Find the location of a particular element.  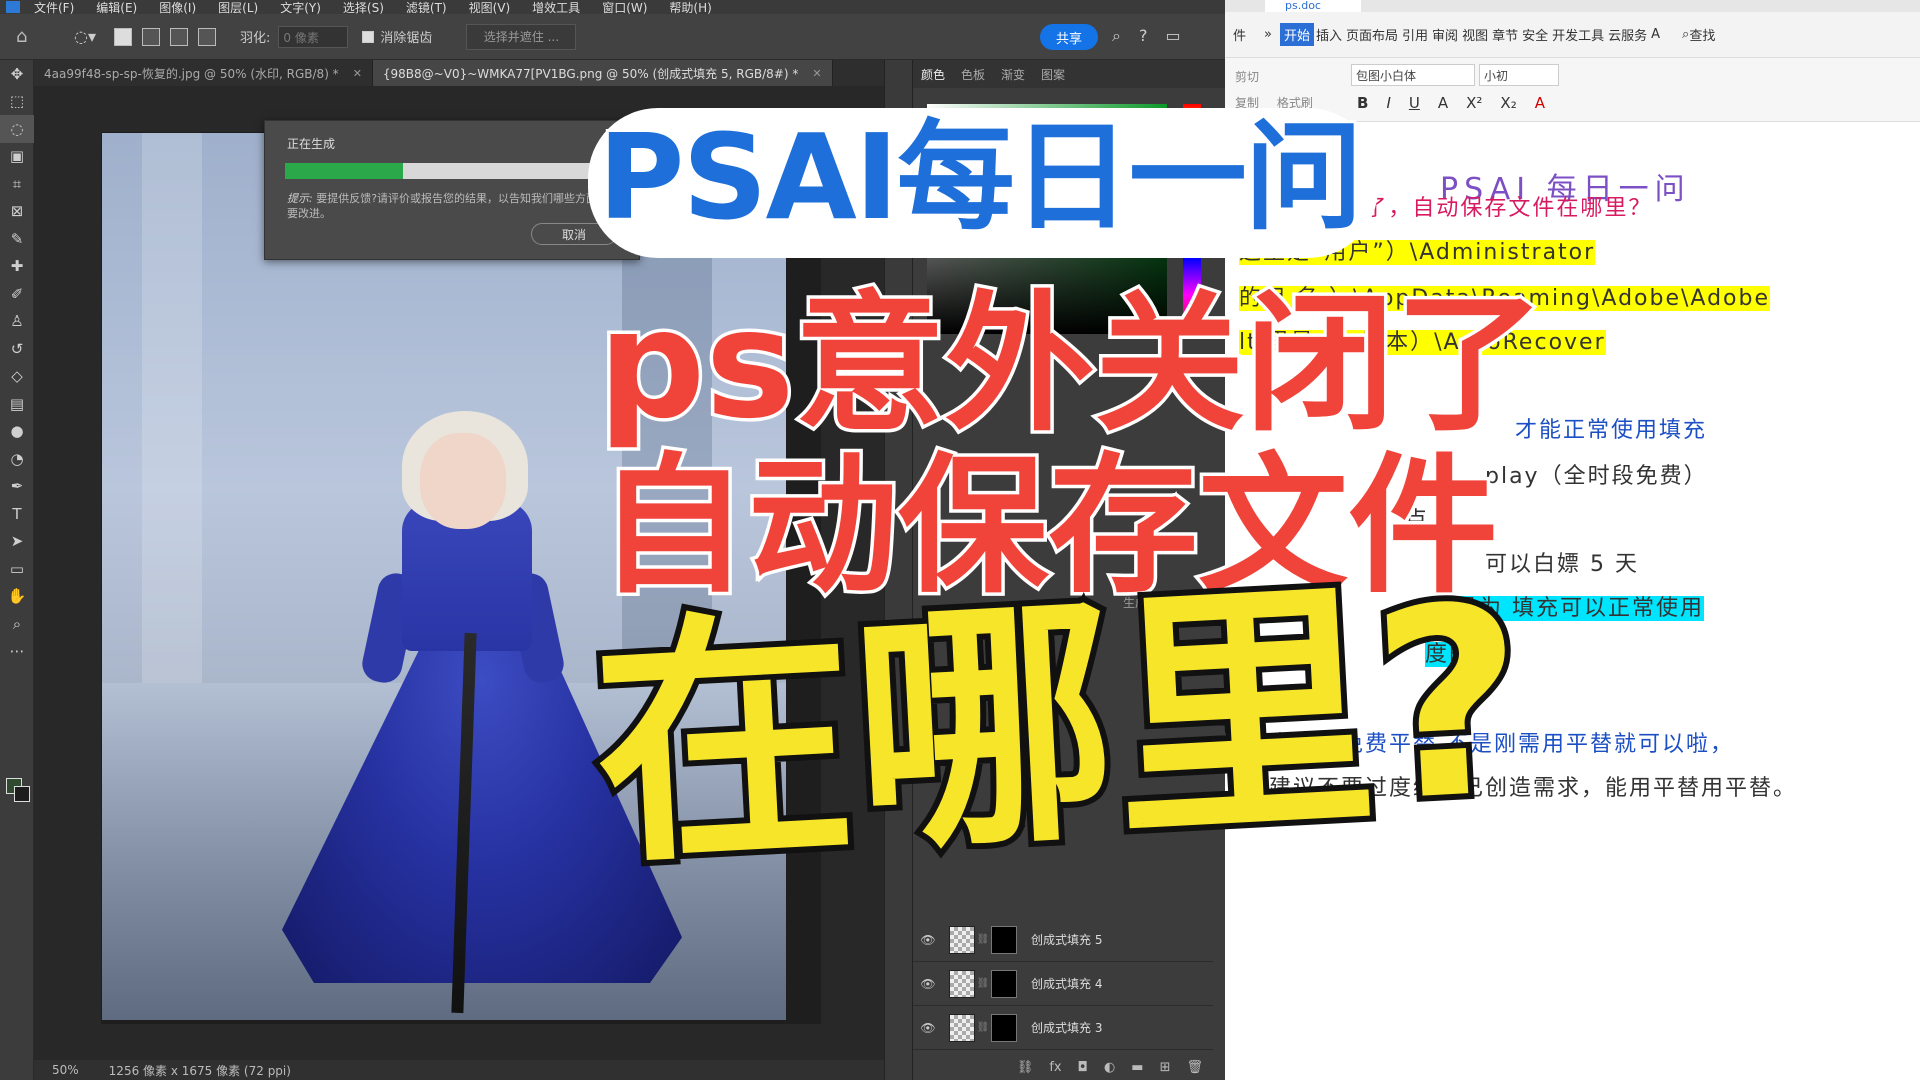

cut-button: 剪切 is located at coordinates (1247, 77).